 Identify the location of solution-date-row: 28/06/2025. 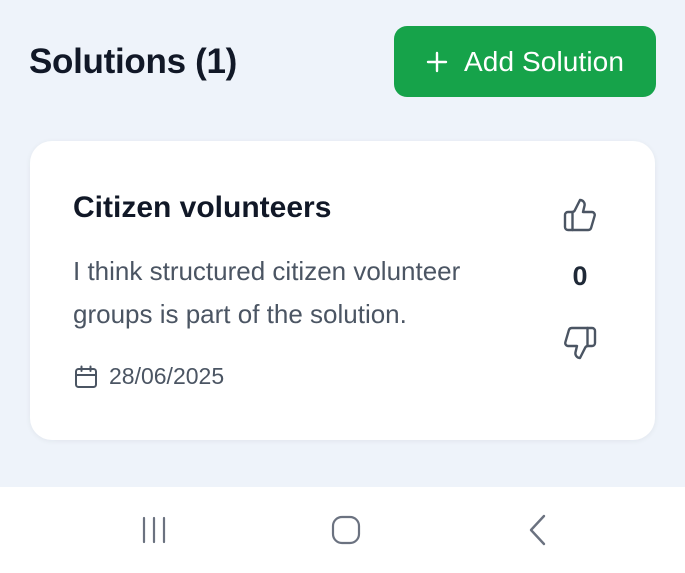
(148, 376).